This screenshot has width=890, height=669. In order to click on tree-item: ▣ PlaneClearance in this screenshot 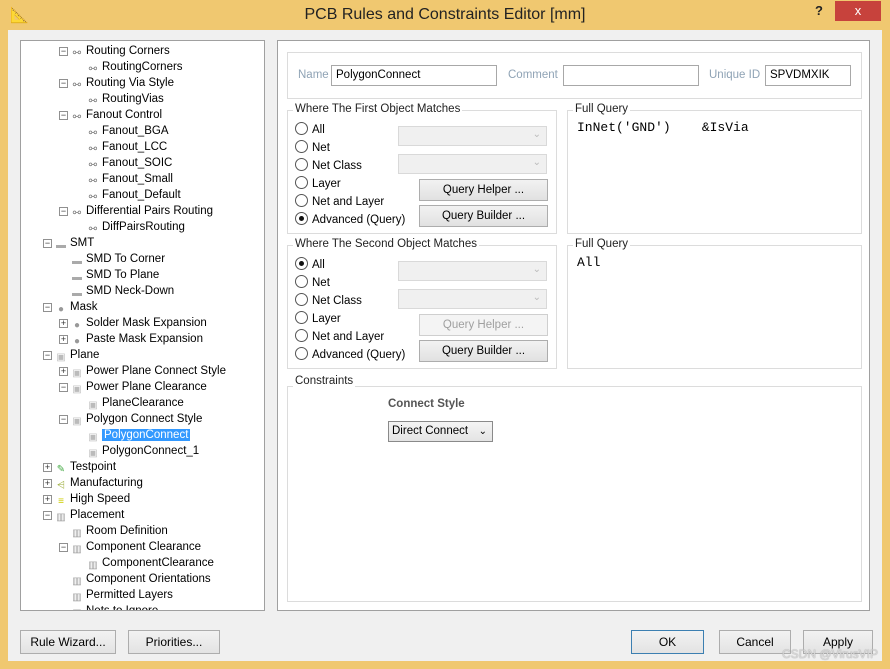, I will do `click(135, 403)`.